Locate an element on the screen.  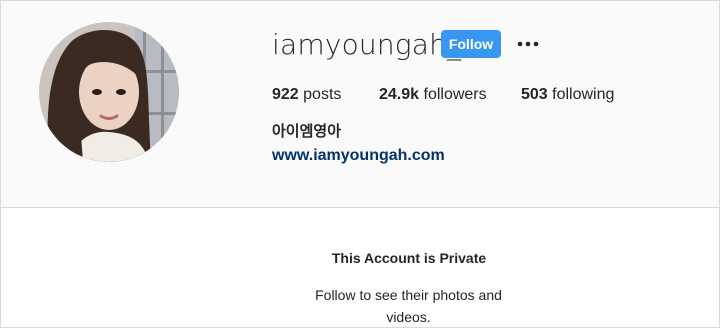
following-count: 503 is located at coordinates (534, 94).